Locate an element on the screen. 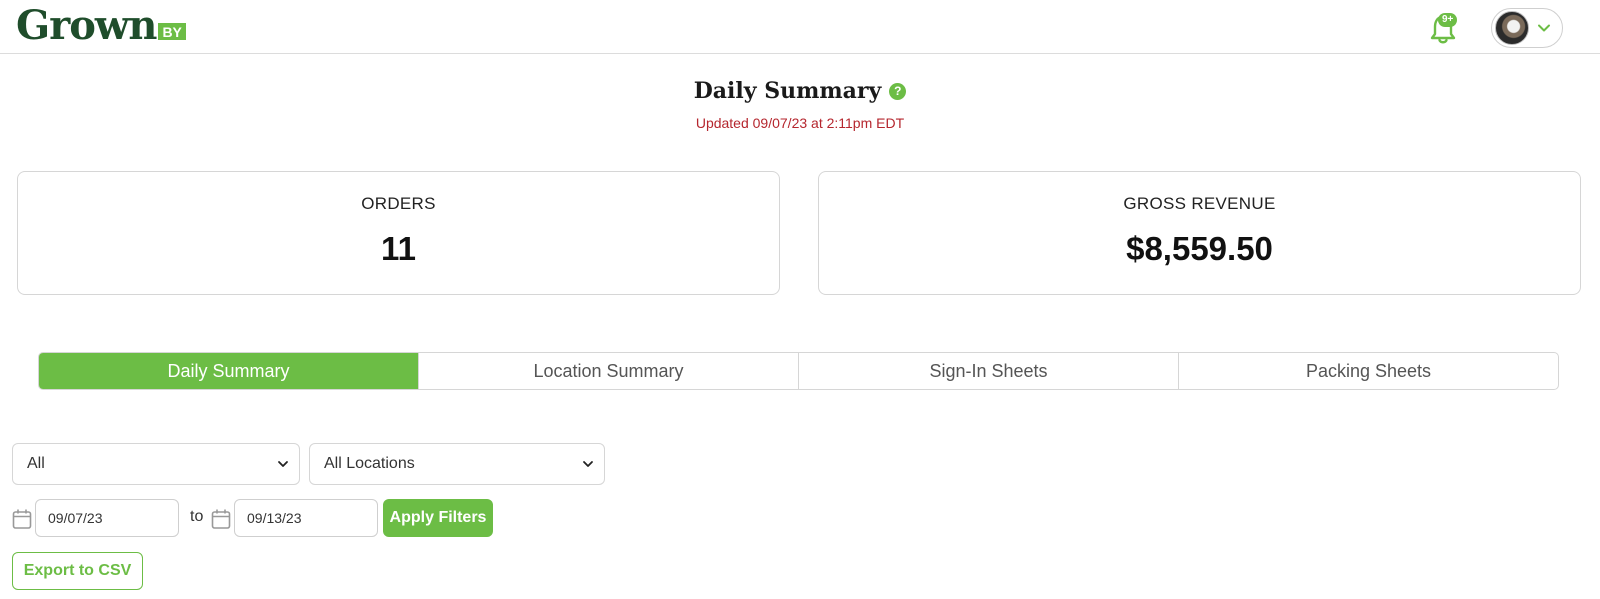  tab-sign-in-sheets: Sign-In Sheets is located at coordinates (988, 371).